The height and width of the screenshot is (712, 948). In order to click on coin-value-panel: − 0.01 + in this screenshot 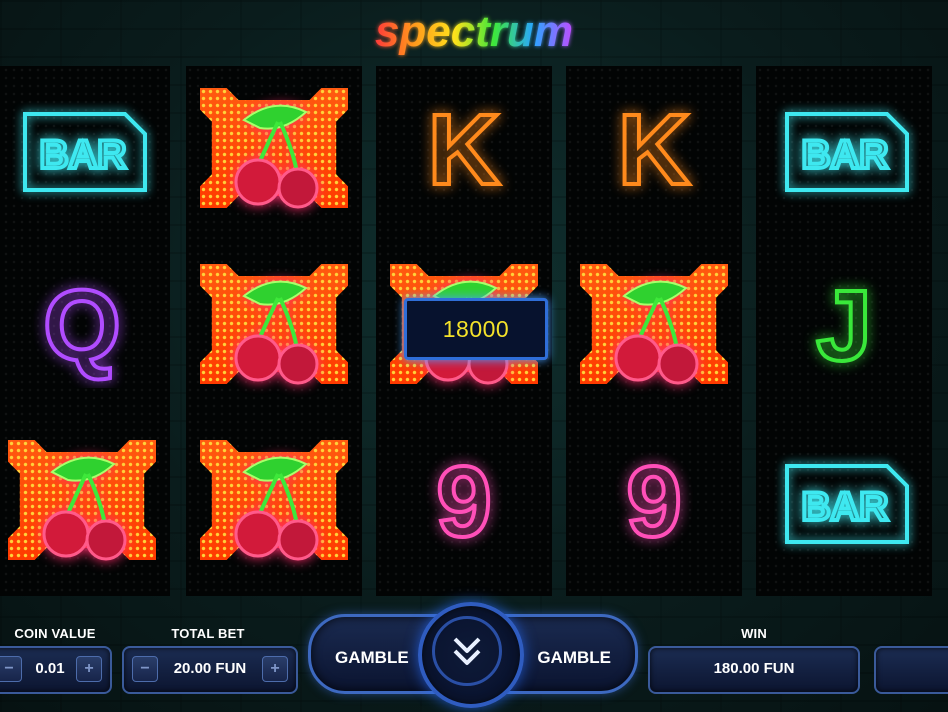, I will do `click(56, 670)`.